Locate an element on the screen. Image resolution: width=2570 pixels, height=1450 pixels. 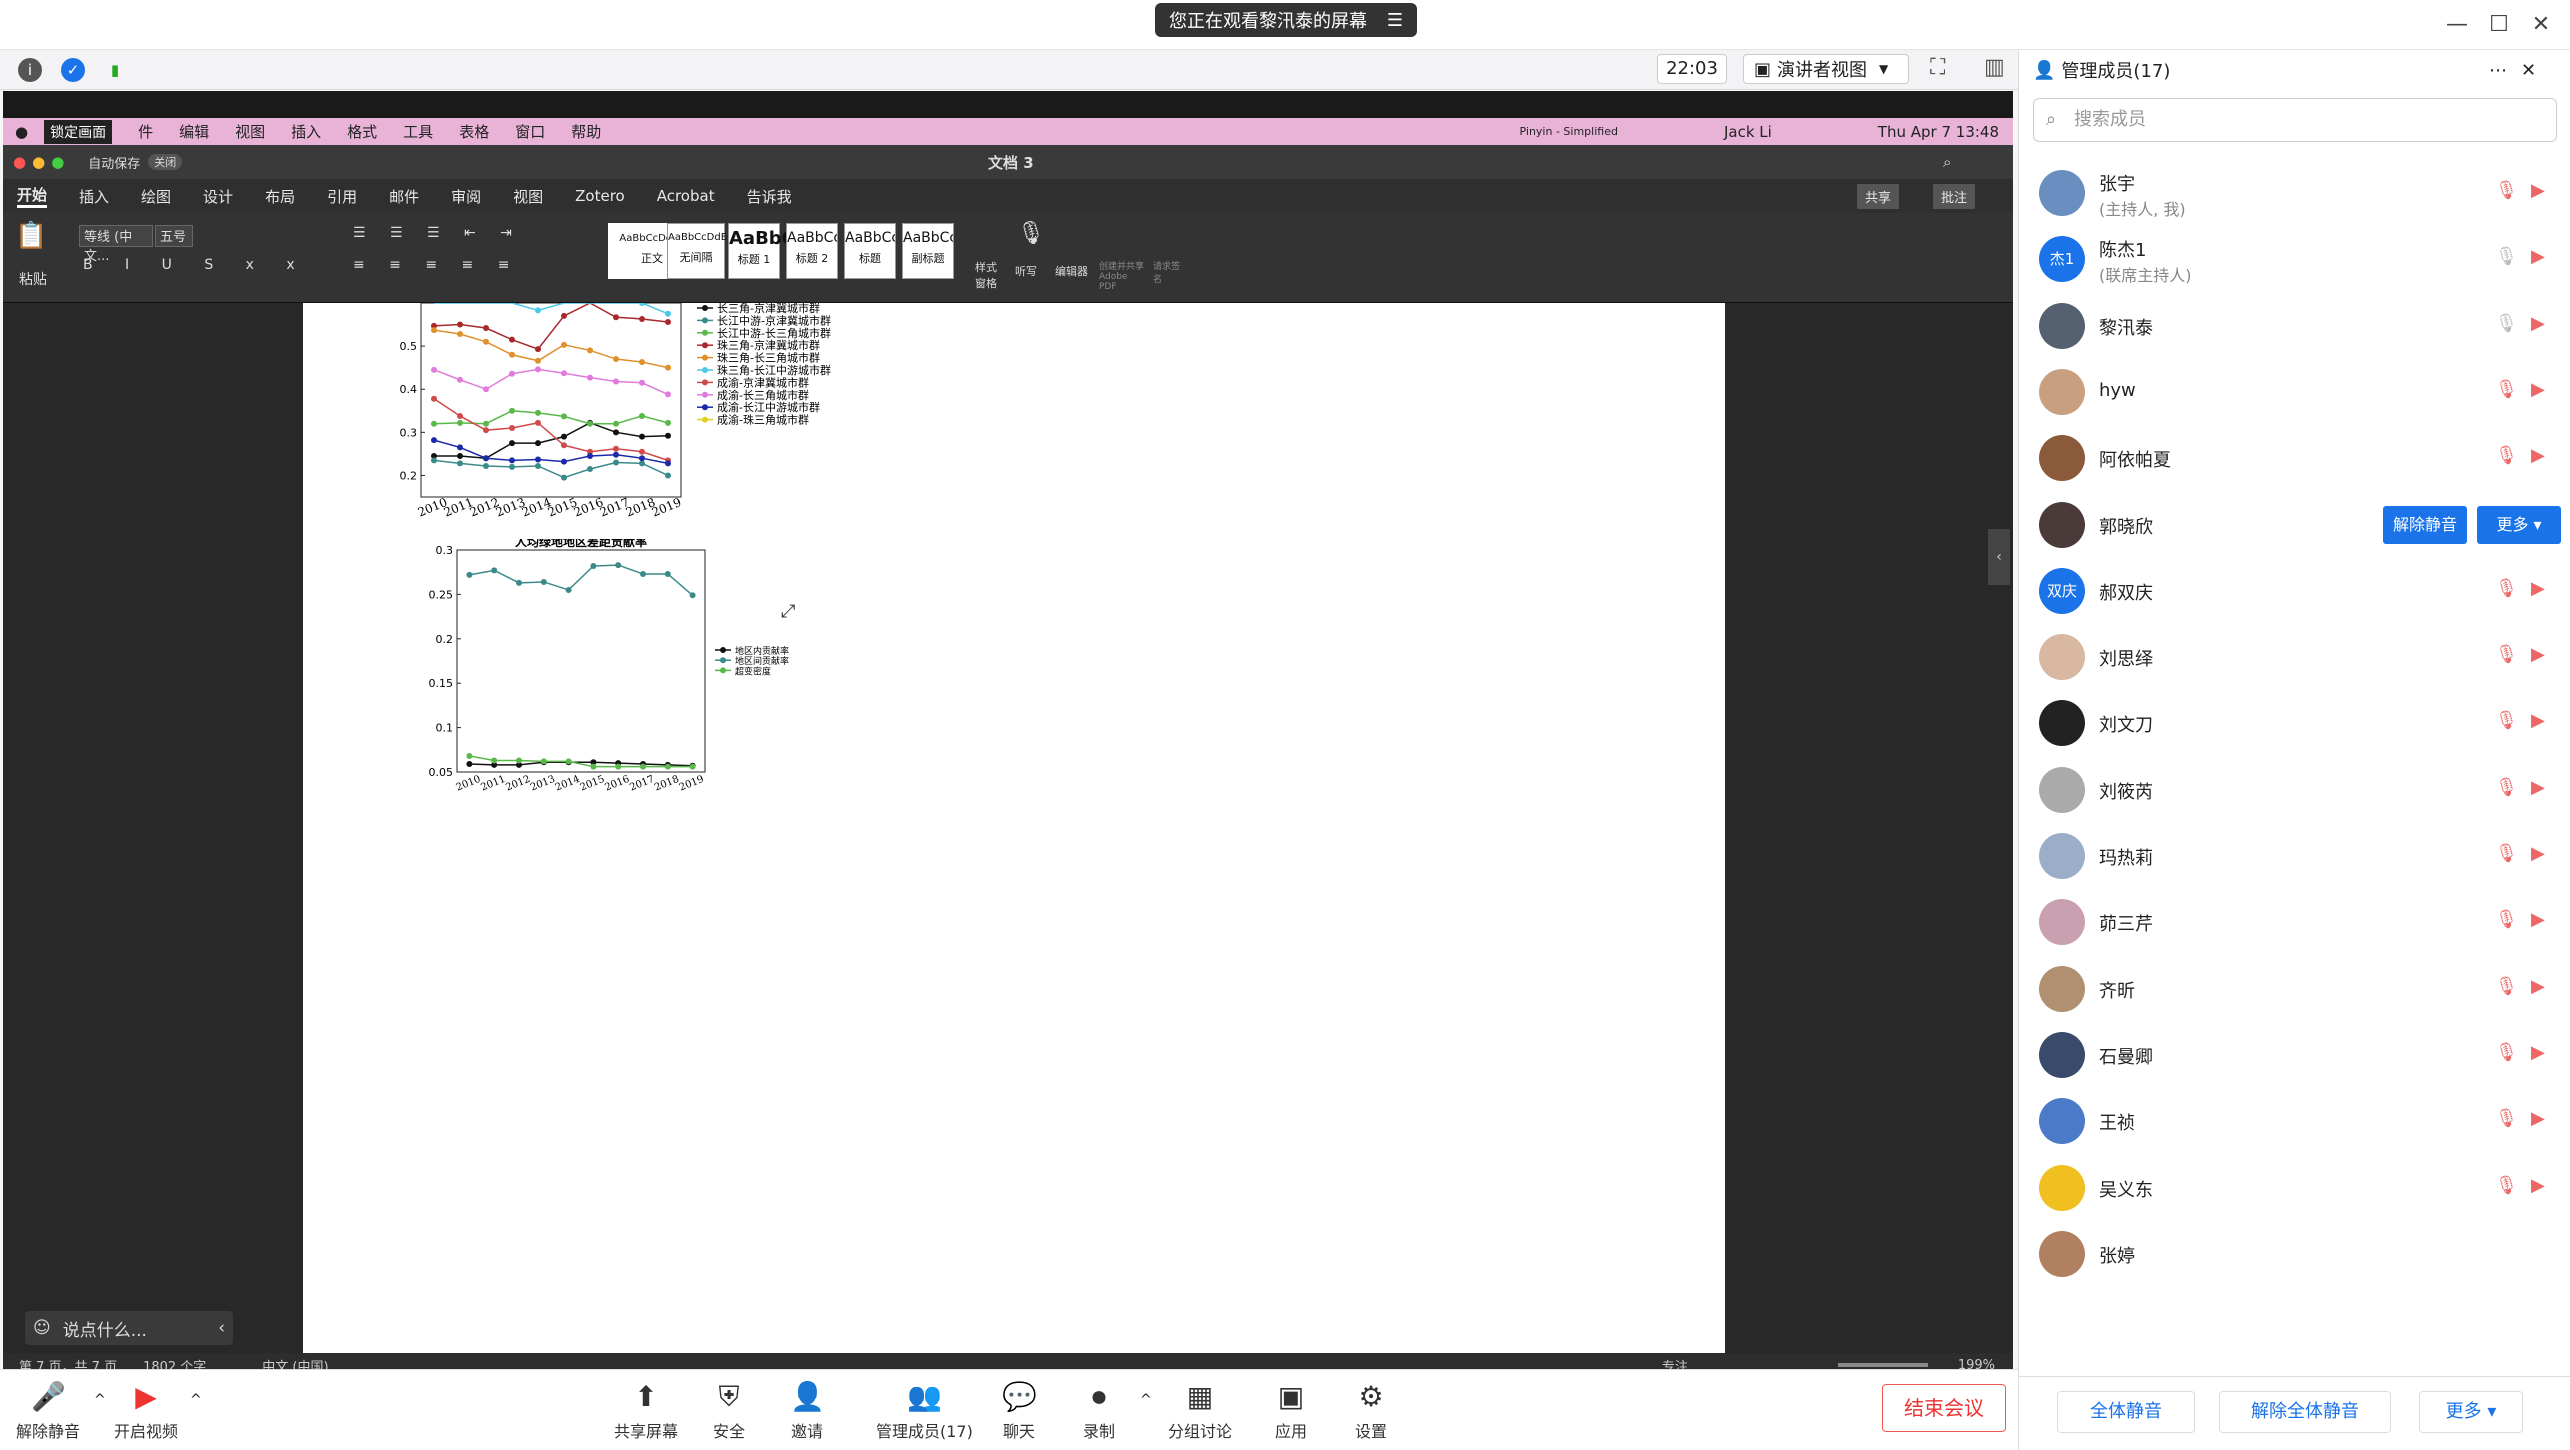
manage-members-button: 👥 管理成员(17) is located at coordinates (924, 1411).